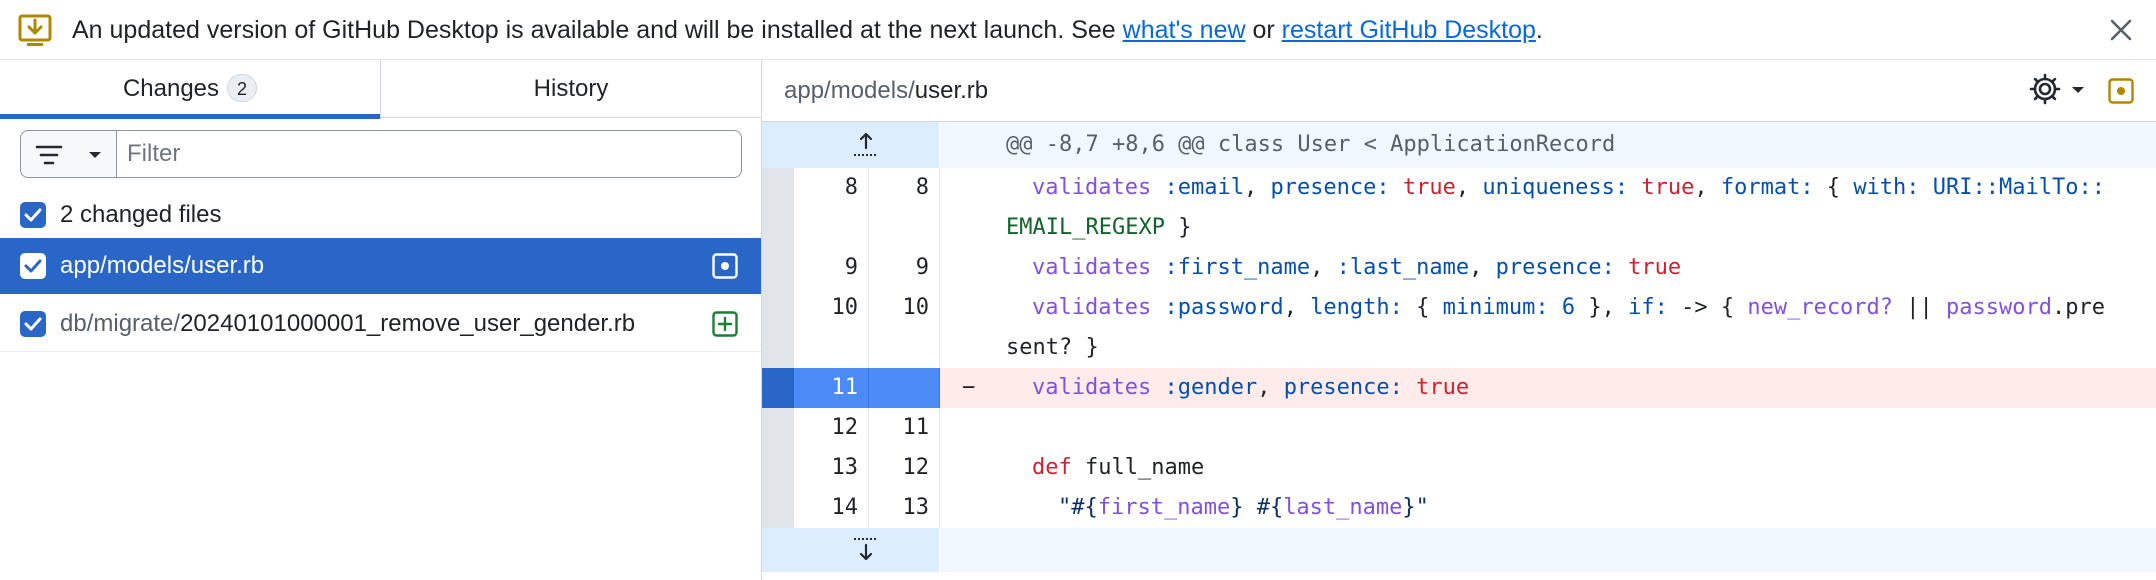 The width and height of the screenshot is (2156, 580). I want to click on expand-down-button, so click(850, 550).